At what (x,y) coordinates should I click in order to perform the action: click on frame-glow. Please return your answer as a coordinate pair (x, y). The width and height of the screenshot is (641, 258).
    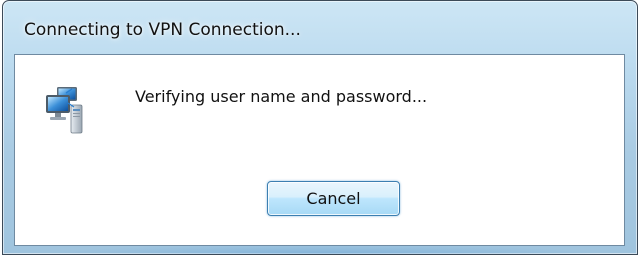
    Looking at the image, I should click on (323, 249).